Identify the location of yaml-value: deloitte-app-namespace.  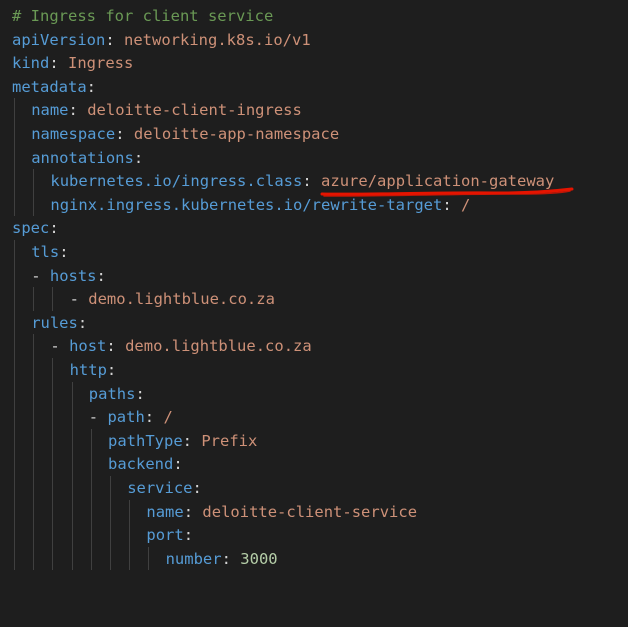
(236, 134).